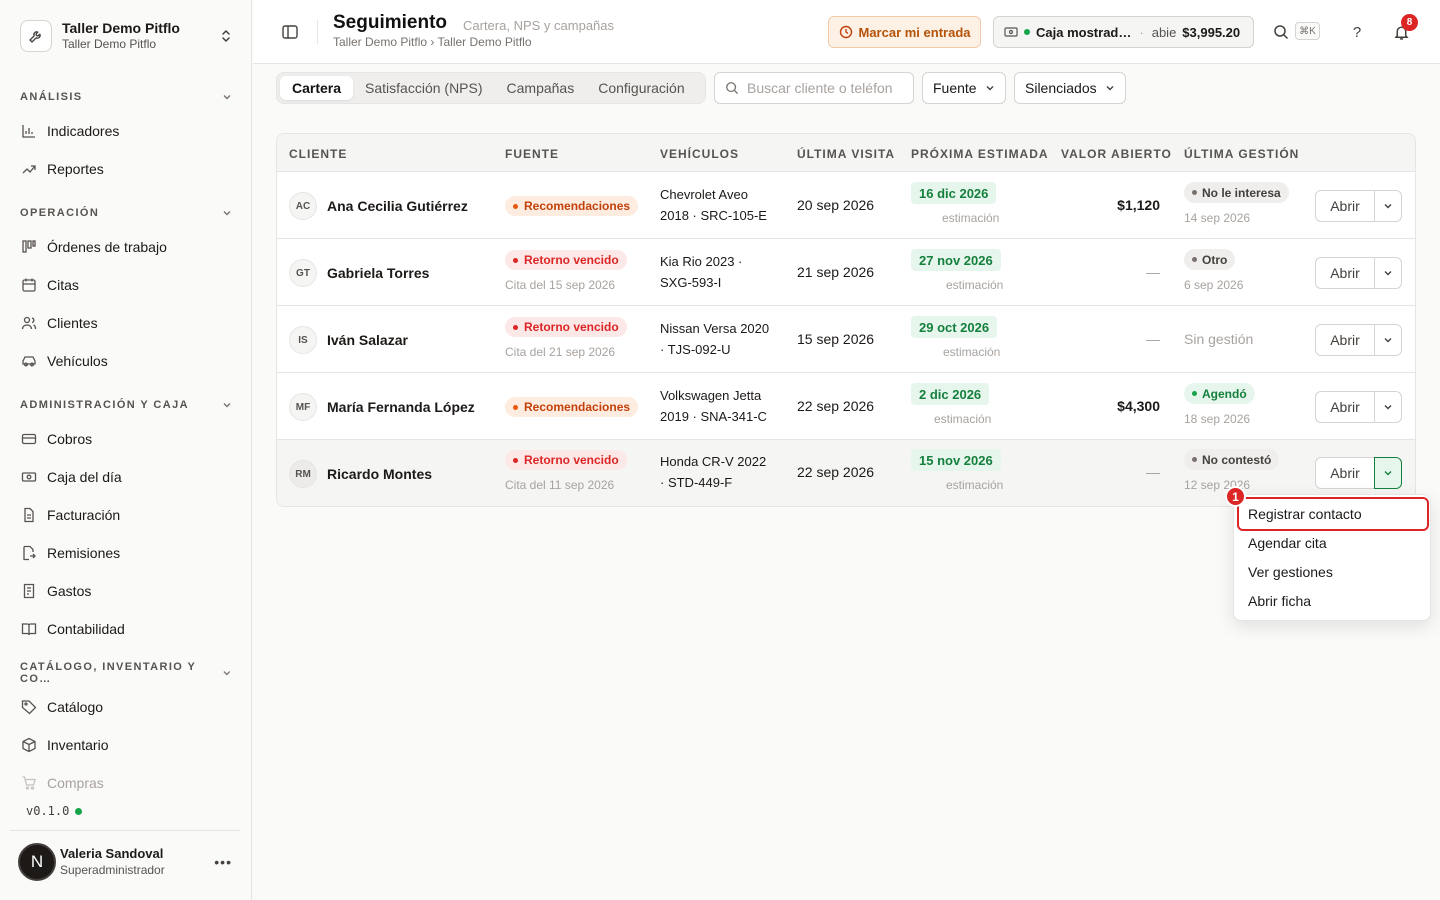  Describe the element at coordinates (317, 88) in the screenshot. I see `tab-cartera: Cartera` at that location.